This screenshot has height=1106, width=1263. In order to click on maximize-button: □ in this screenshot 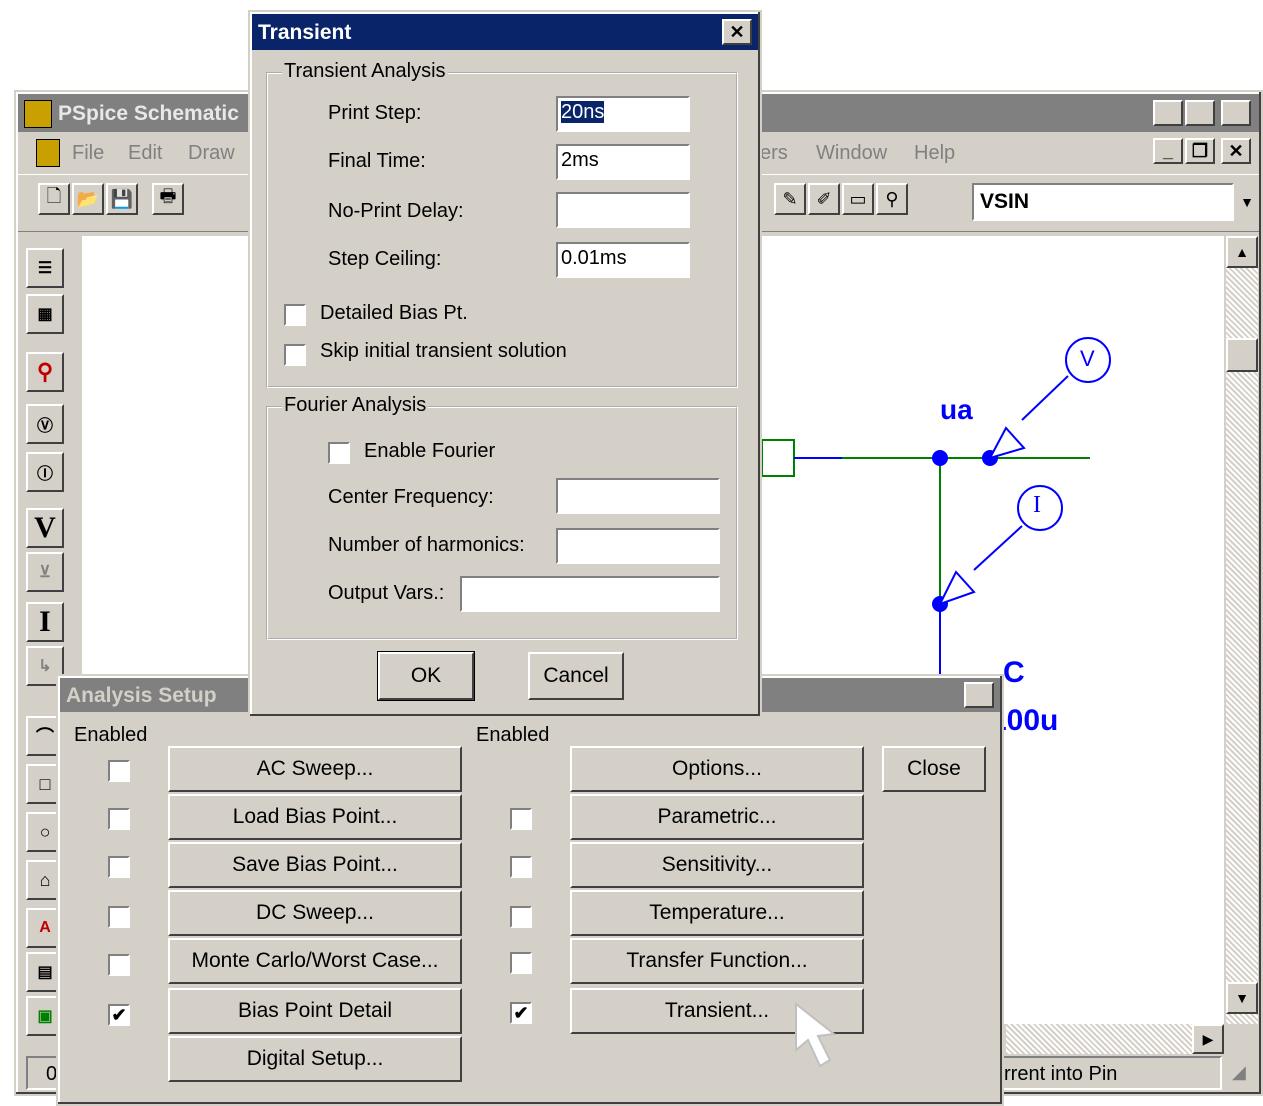, I will do `click(1200, 113)`.